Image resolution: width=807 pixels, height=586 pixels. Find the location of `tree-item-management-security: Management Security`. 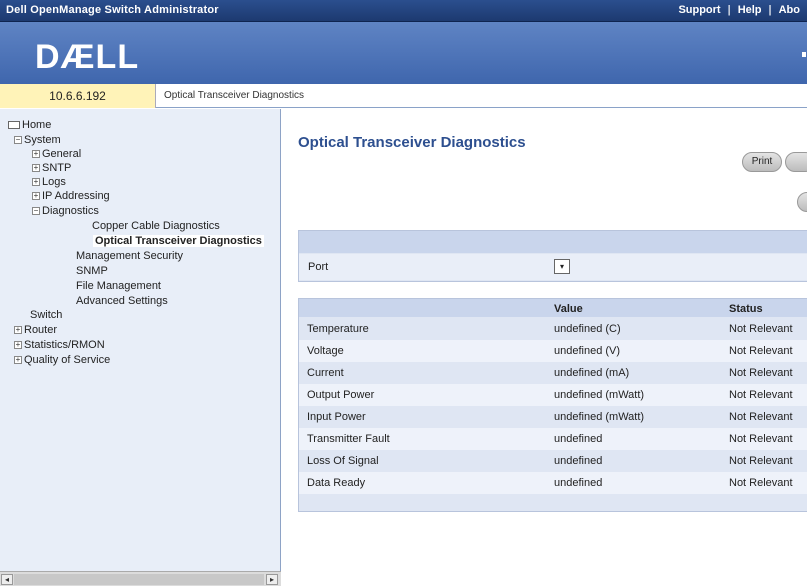

tree-item-management-security: Management Security is located at coordinates (129, 256).